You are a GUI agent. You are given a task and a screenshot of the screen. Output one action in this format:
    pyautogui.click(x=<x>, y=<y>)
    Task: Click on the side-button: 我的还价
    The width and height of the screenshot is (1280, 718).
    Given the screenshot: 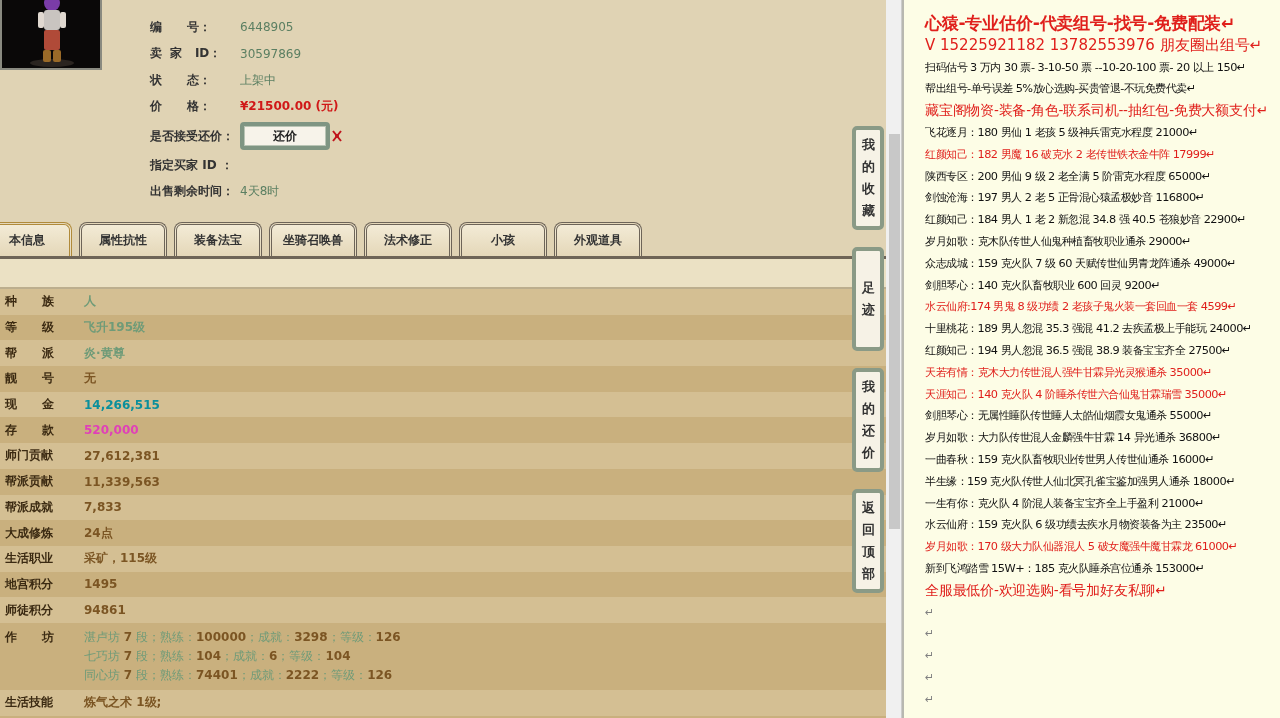 What is the action you would take?
    pyautogui.click(x=868, y=420)
    